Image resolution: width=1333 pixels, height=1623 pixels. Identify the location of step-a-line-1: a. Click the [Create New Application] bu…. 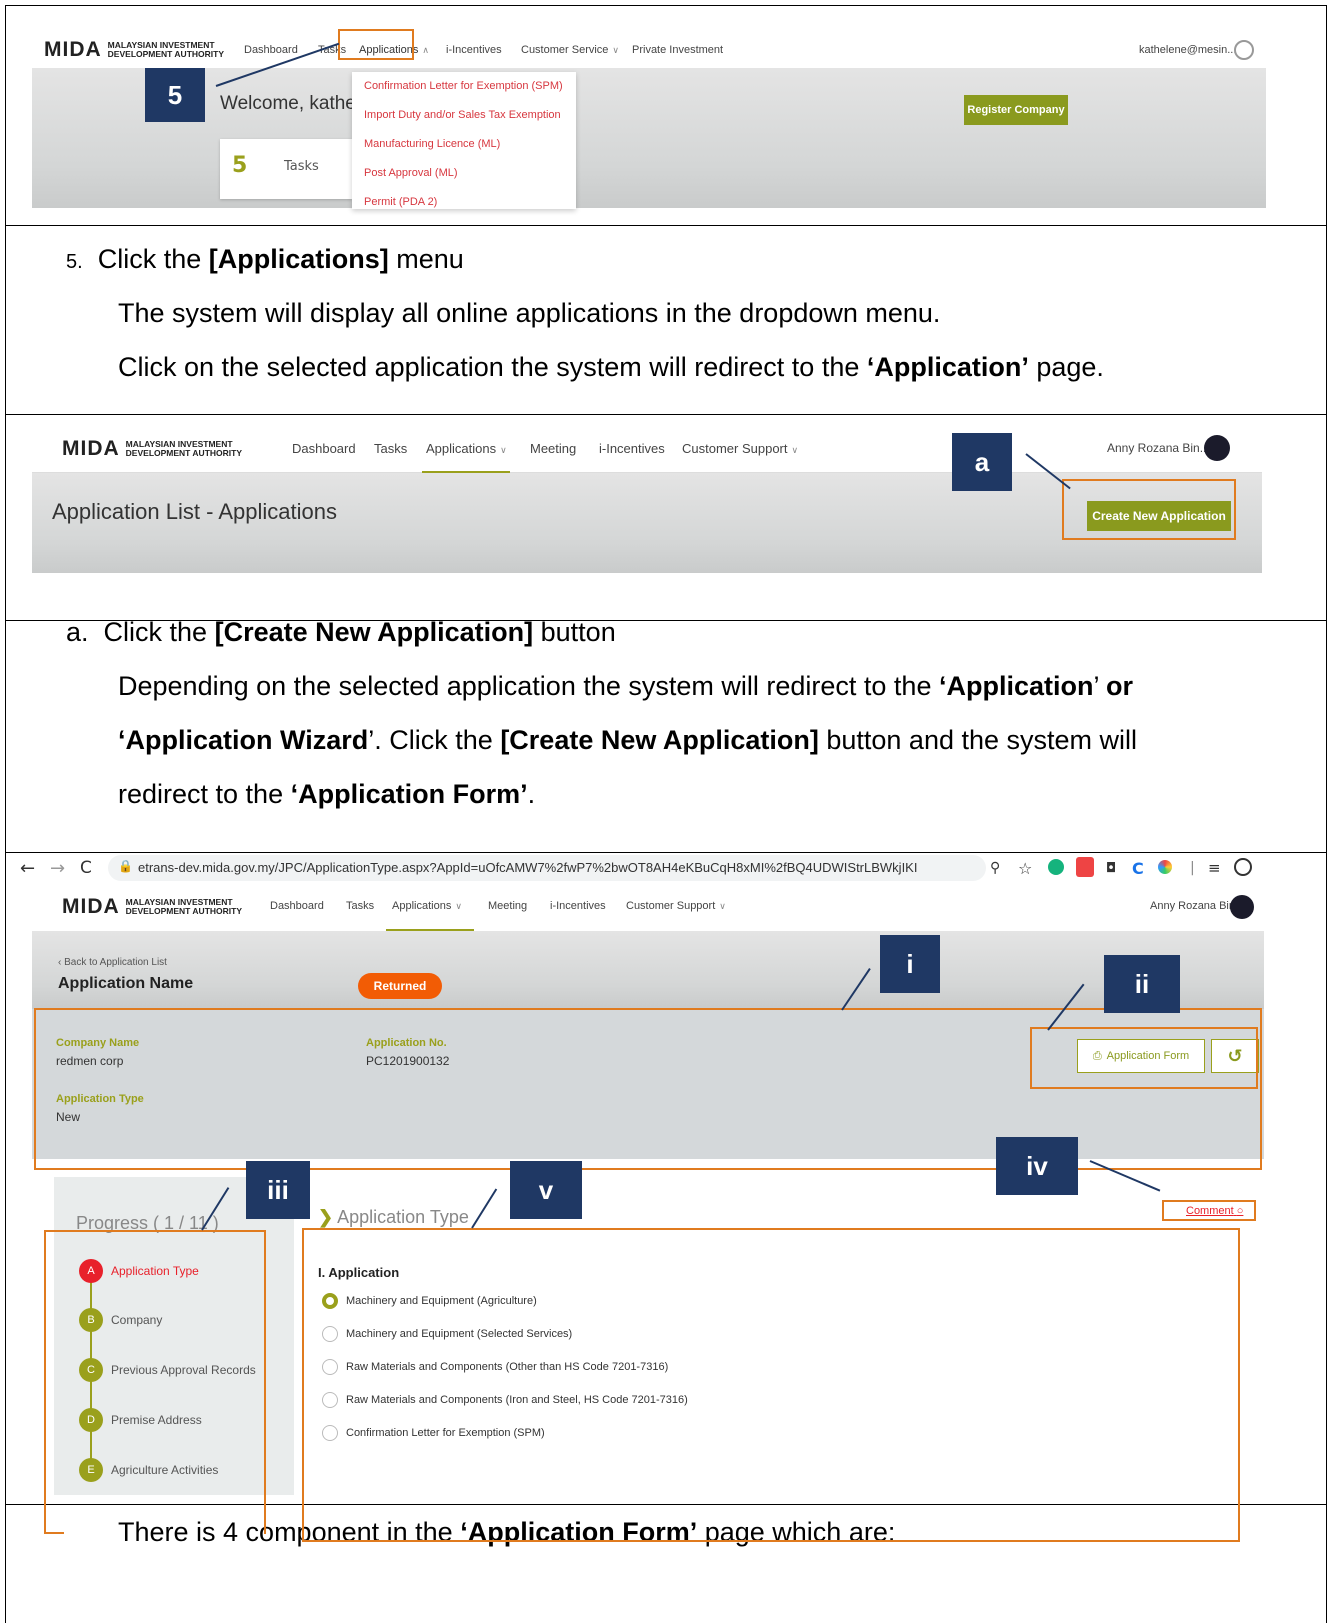
(341, 633).